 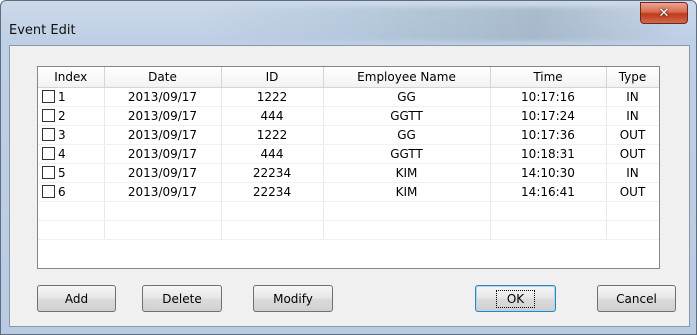 What do you see at coordinates (42, 30) in the screenshot?
I see `dialog-title: Event Edit` at bounding box center [42, 30].